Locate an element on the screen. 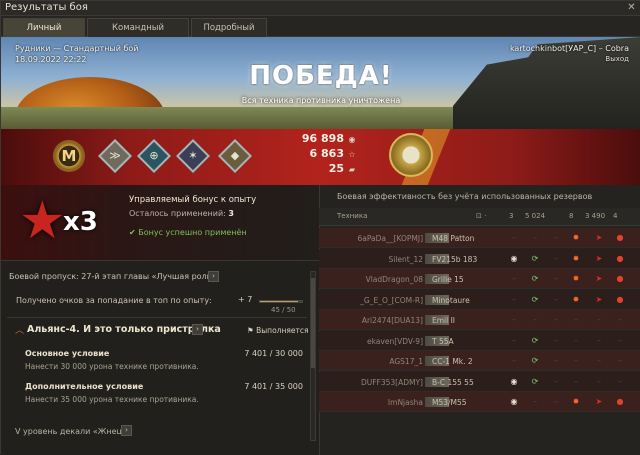 Image resolution: width=640 pixels, height=455 pixels. top-xp-count: 45 / 50 is located at coordinates (283, 310).